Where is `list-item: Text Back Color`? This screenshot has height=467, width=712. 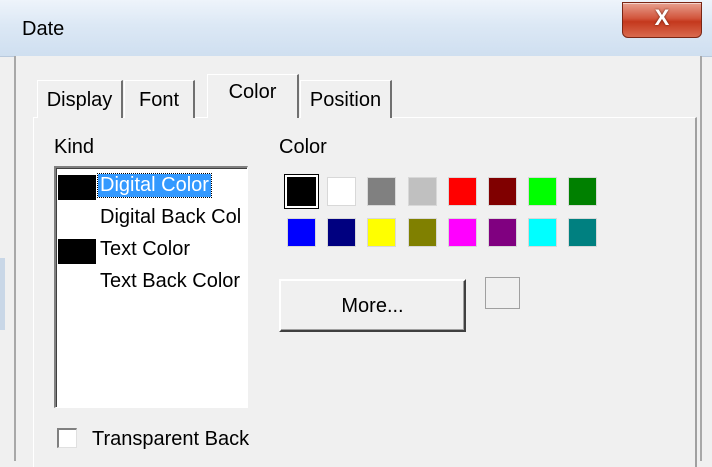
list-item: Text Back Color is located at coordinates (151, 283).